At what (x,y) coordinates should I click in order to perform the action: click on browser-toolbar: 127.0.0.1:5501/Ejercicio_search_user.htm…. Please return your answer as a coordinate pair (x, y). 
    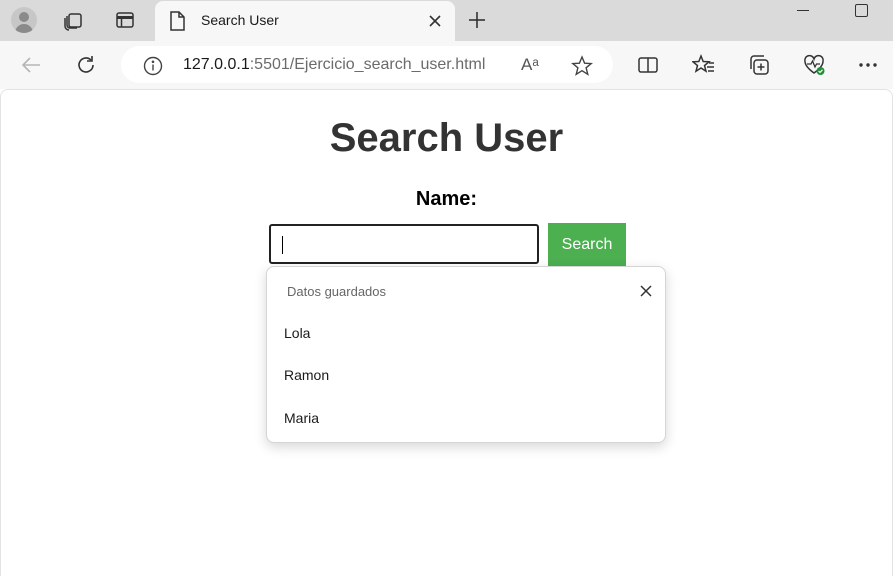
    Looking at the image, I should click on (446, 65).